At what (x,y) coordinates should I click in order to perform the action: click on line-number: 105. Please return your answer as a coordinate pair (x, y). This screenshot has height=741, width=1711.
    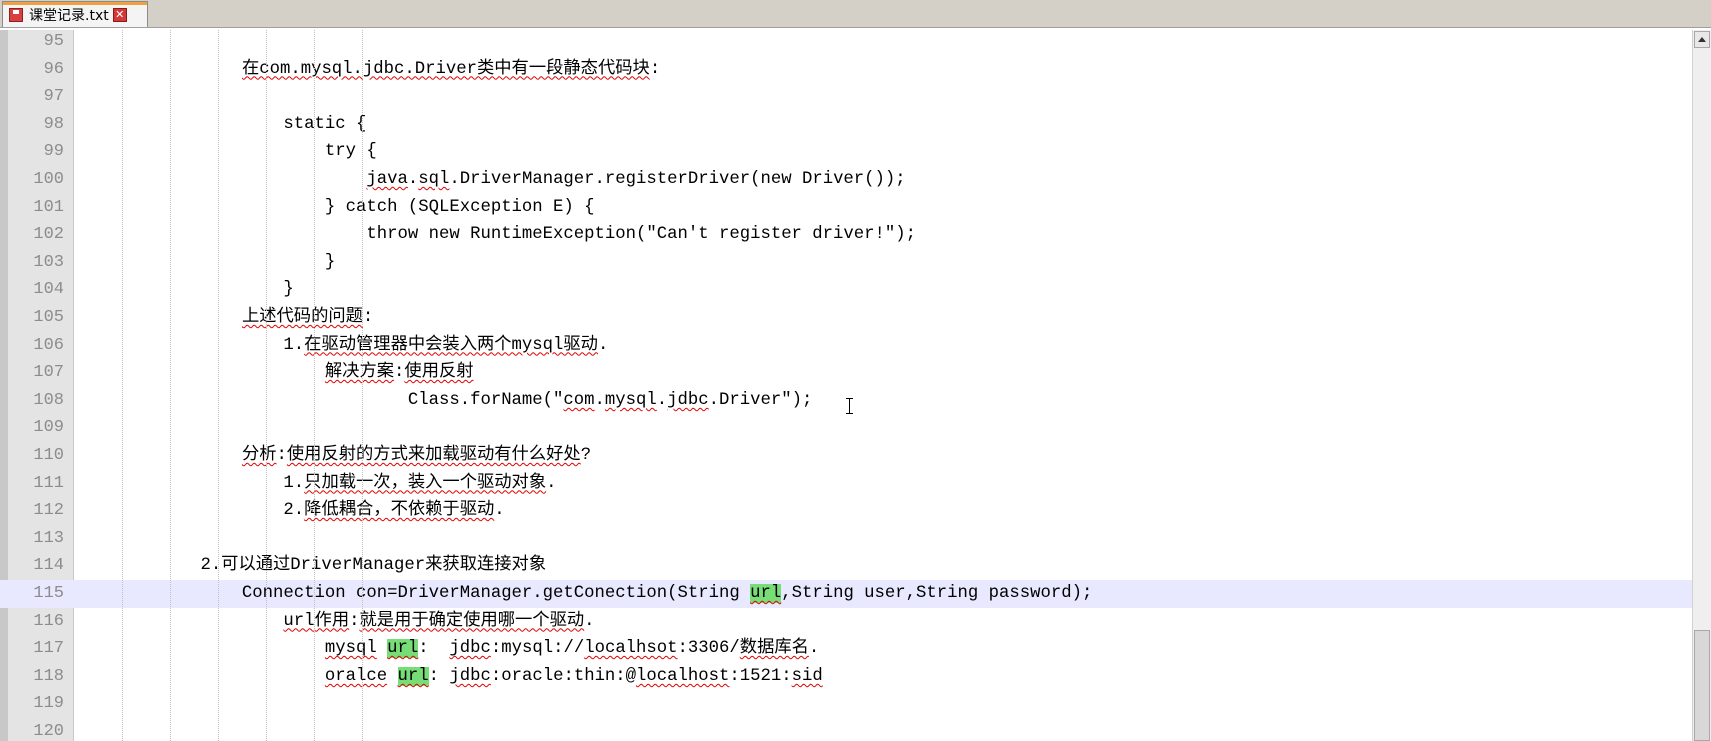
    Looking at the image, I should click on (48, 317).